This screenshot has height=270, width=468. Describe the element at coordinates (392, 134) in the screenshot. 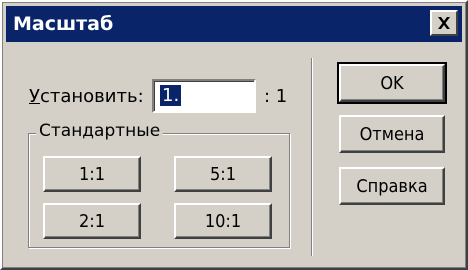

I see `cancel-button: Отмена` at that location.